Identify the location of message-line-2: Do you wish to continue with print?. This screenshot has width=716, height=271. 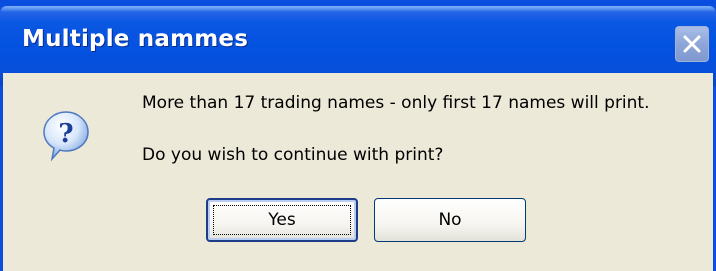
(293, 155).